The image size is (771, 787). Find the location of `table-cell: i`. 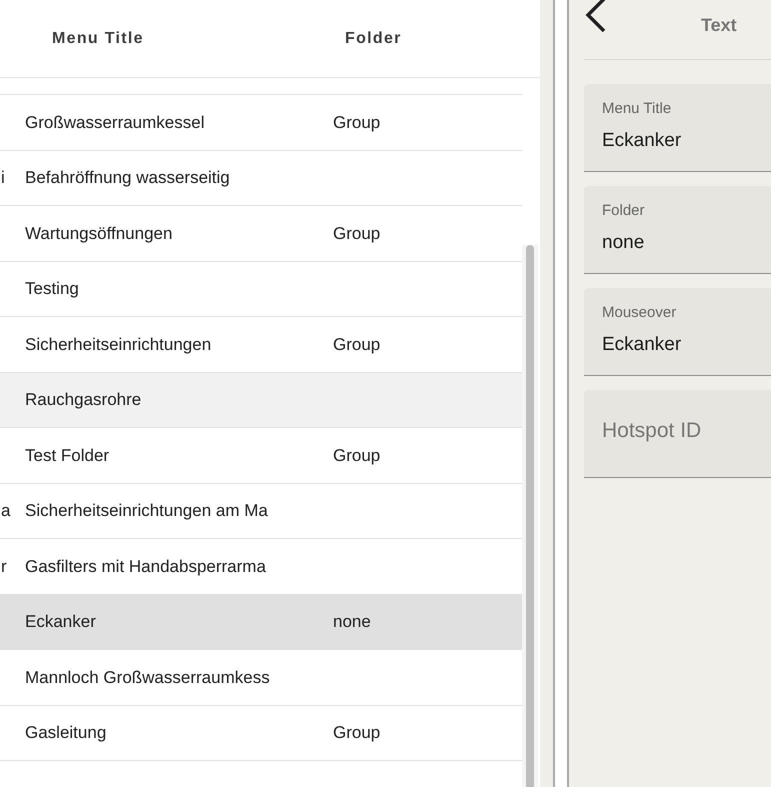

table-cell: i is located at coordinates (3, 177).